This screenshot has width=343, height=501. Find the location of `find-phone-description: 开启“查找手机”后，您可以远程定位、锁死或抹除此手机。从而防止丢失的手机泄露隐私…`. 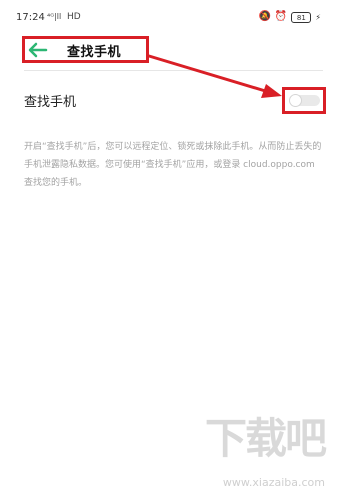

find-phone-description: 开启“查找手机”后，您可以远程定位、锁死或抹除此手机。从而防止丢失的手机泄露隐私… is located at coordinates (173, 165).